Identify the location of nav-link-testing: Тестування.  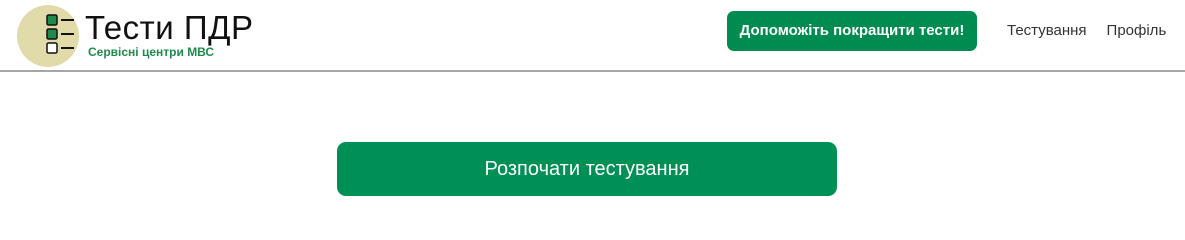
(1047, 31).